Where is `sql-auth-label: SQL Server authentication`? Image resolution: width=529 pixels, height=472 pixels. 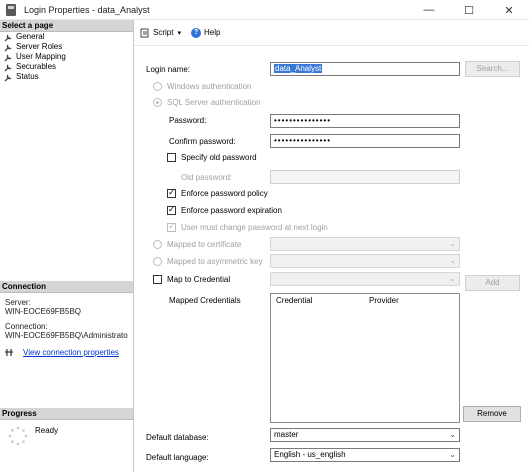
sql-auth-label: SQL Server authentication is located at coordinates (214, 102).